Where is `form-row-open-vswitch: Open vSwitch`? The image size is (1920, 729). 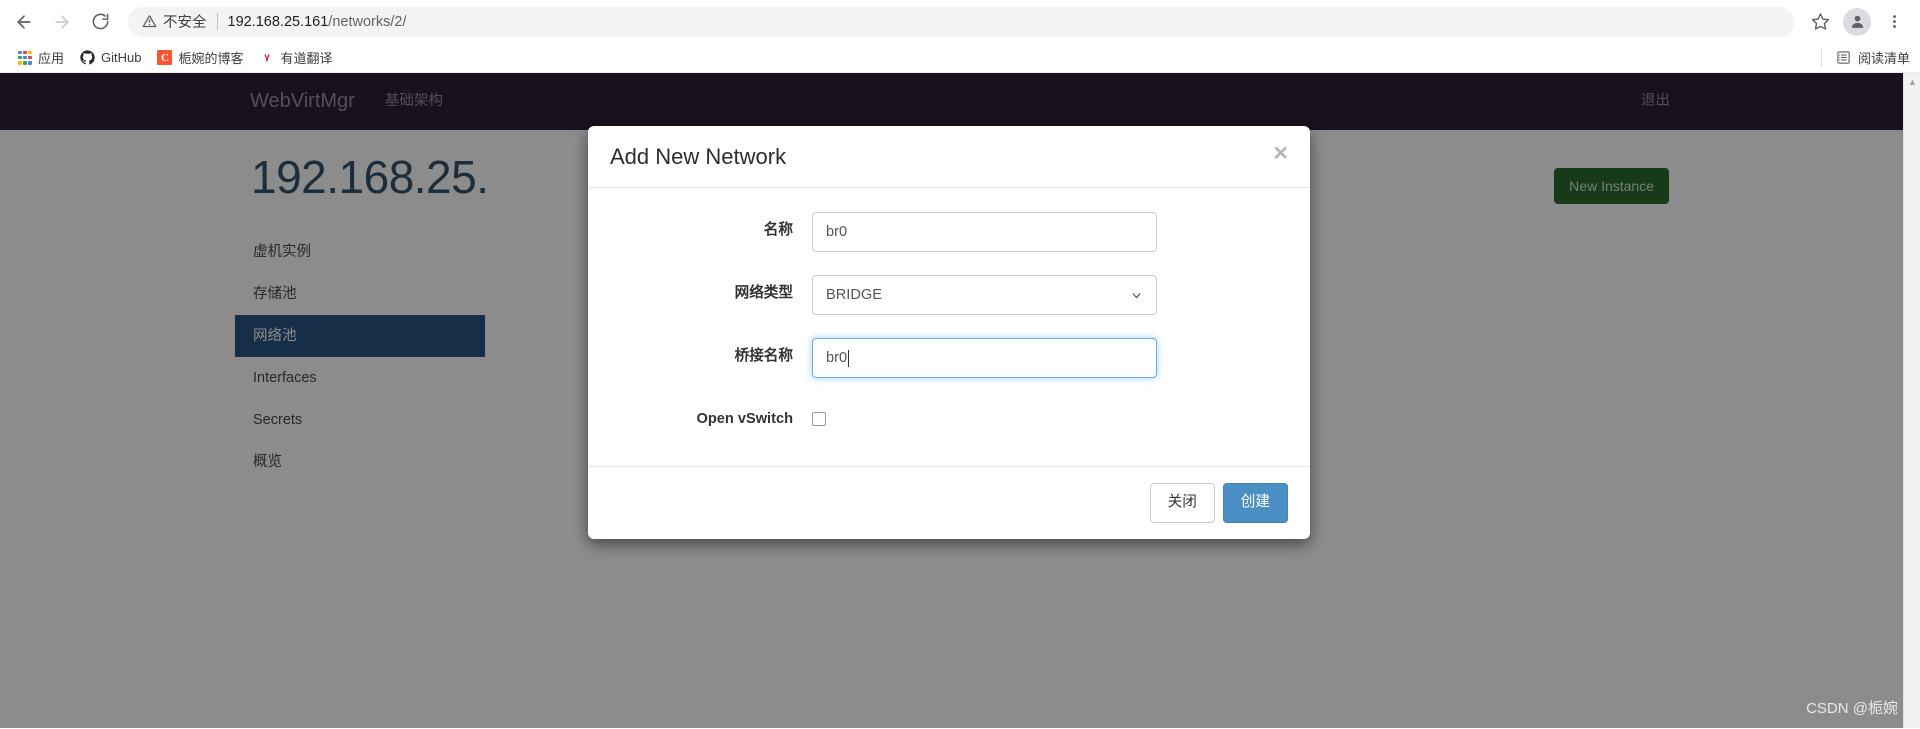
form-row-open-vswitch: Open vSwitch is located at coordinates (949, 415).